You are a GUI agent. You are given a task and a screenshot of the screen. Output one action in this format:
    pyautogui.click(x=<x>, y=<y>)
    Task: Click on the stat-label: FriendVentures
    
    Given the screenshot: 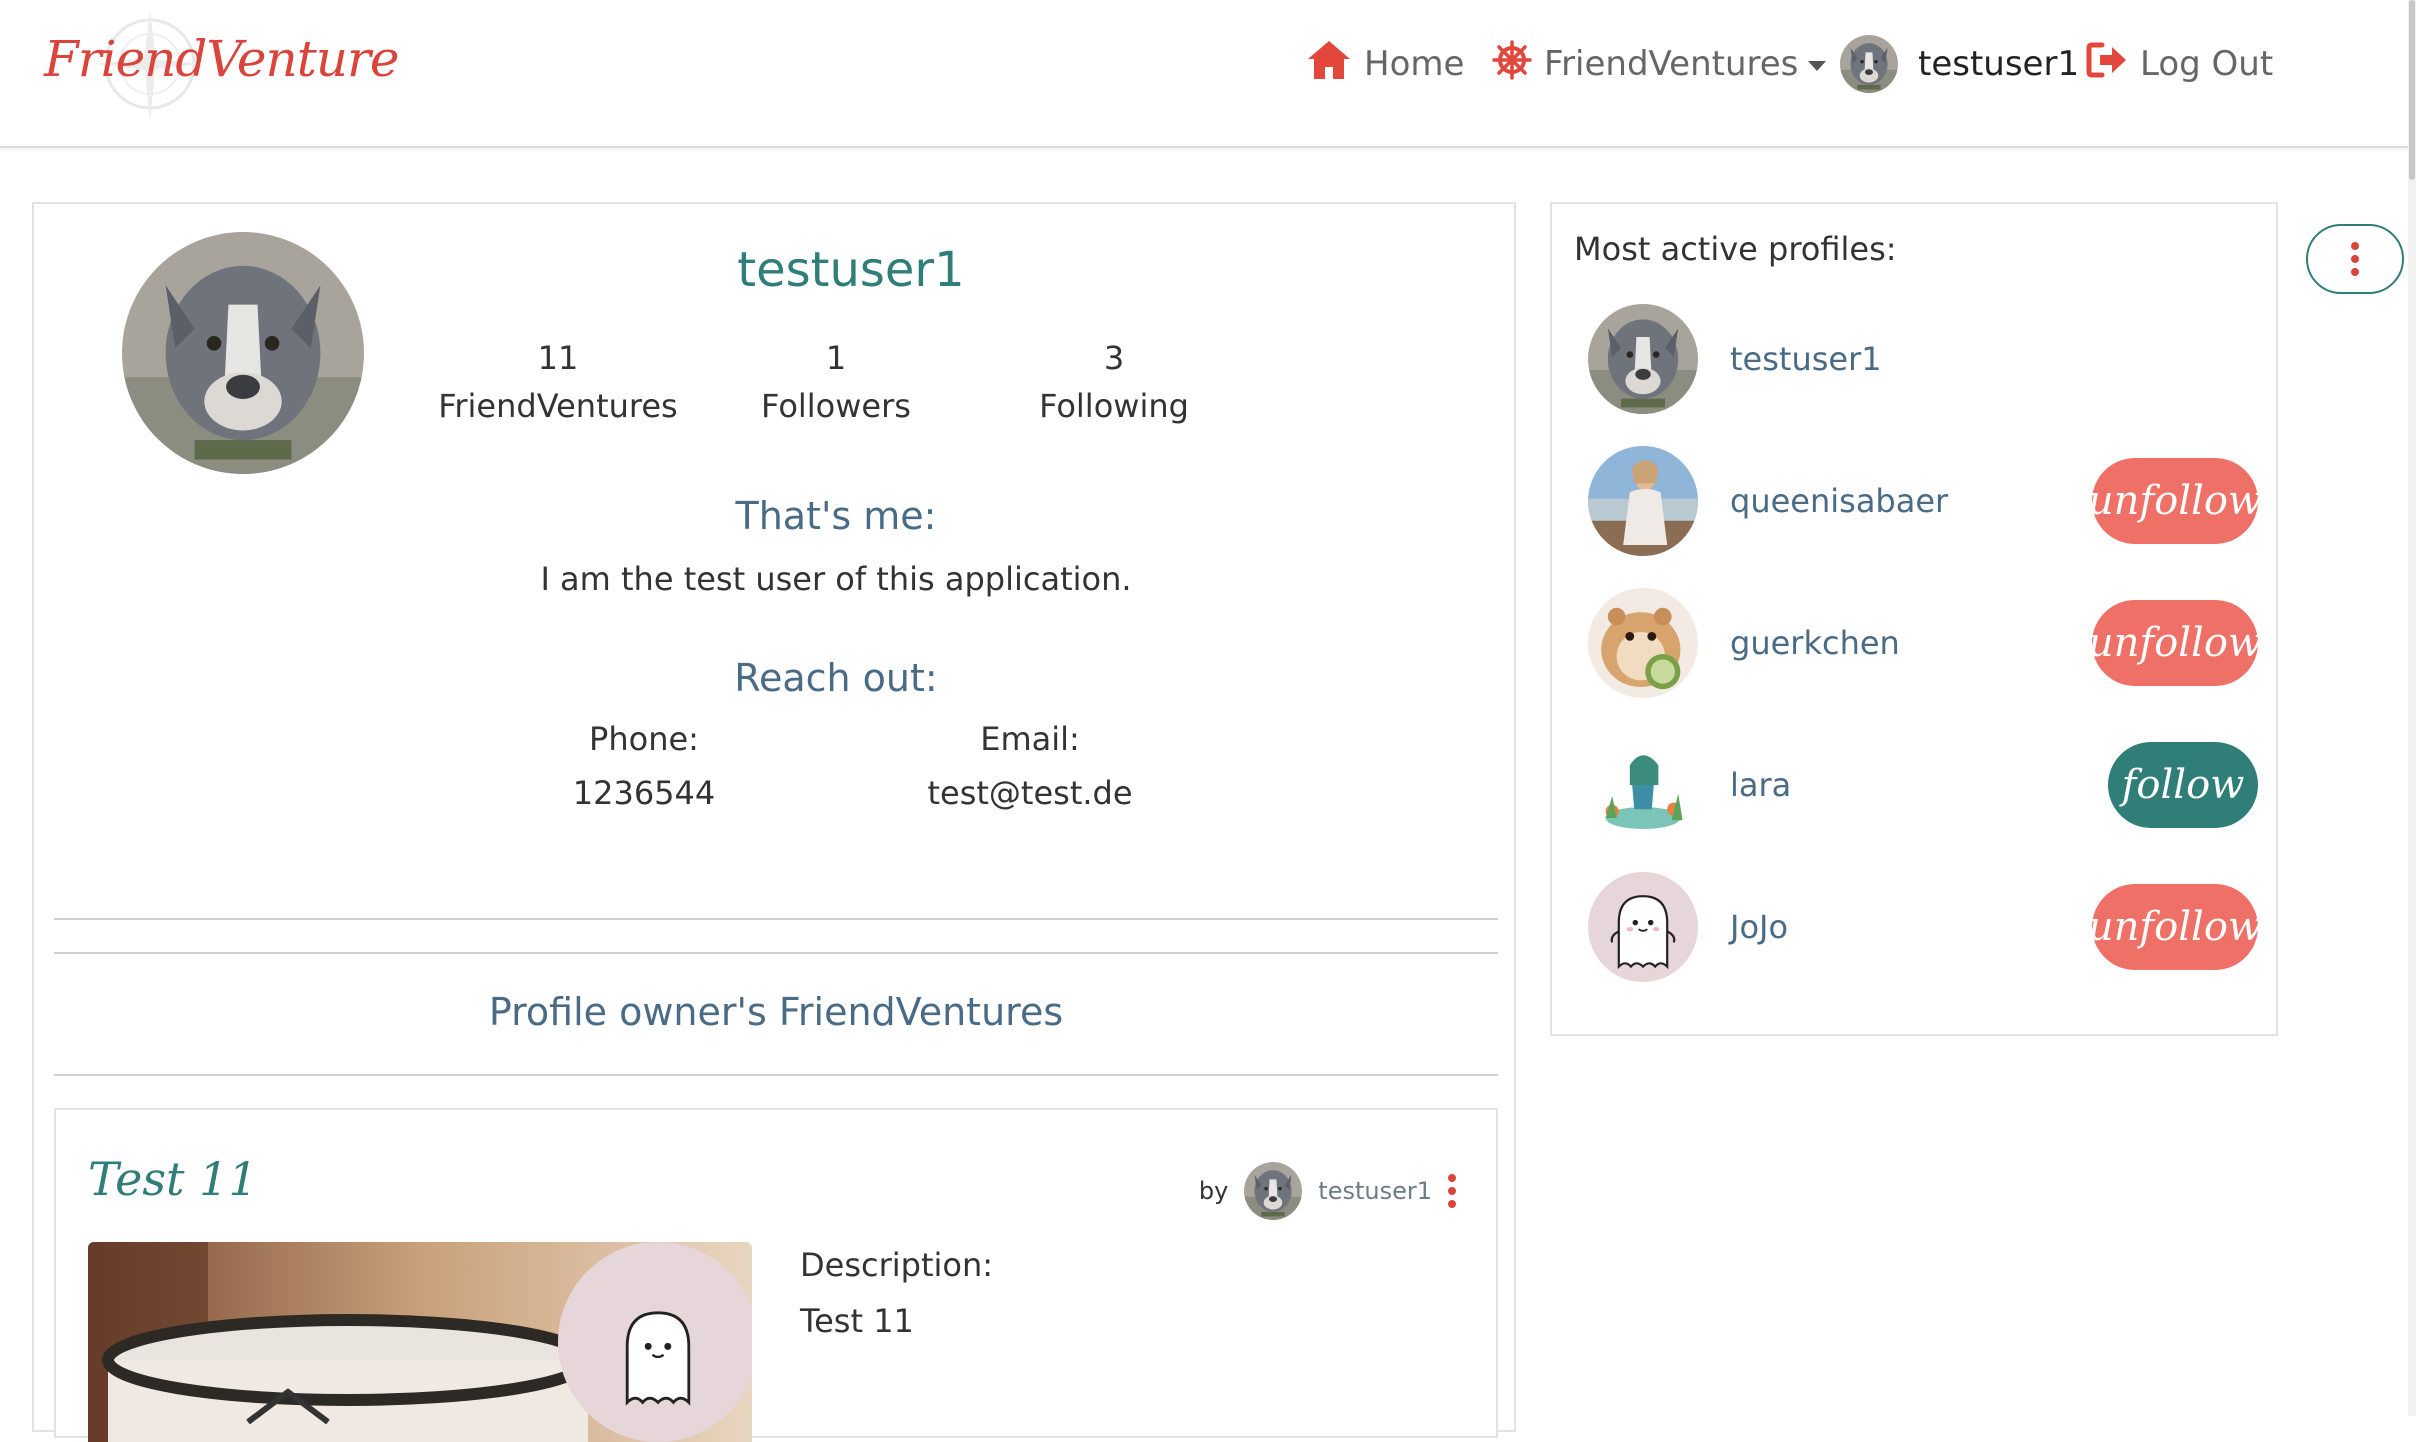 What is the action you would take?
    pyautogui.click(x=558, y=406)
    